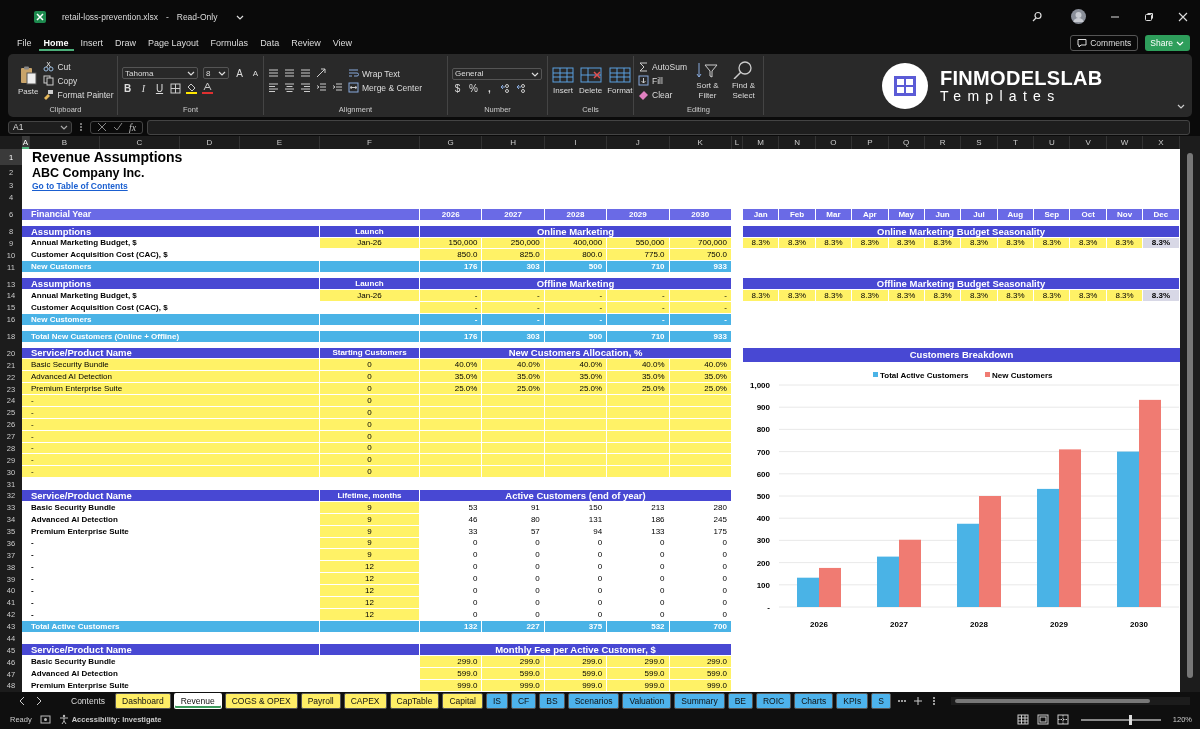 This screenshot has height=729, width=1200. I want to click on increase-indent-icon, so click(337, 87).